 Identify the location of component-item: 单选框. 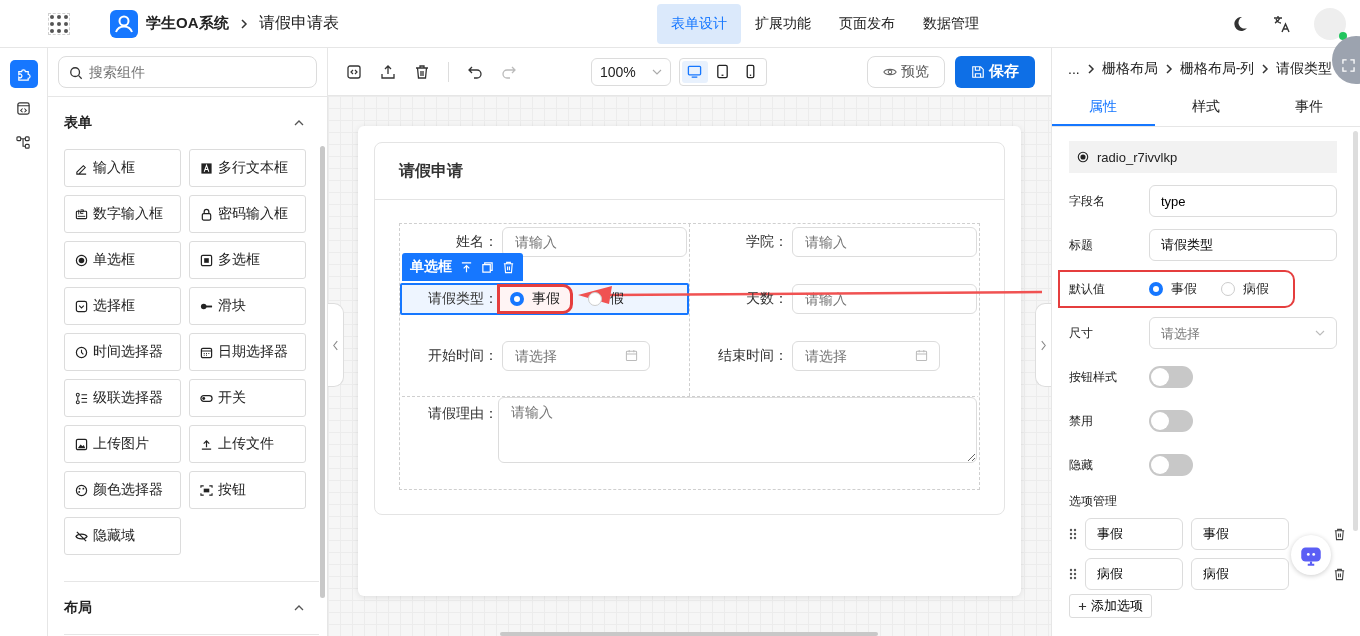
(122, 260).